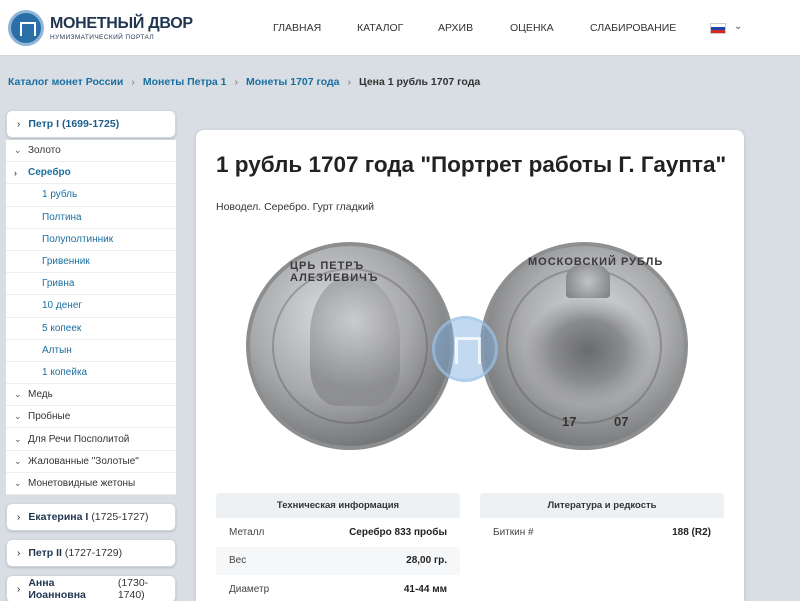 The image size is (800, 601). What do you see at coordinates (91, 262) in the screenshot?
I see `sidebar-sub-grivennik: Гривенник` at bounding box center [91, 262].